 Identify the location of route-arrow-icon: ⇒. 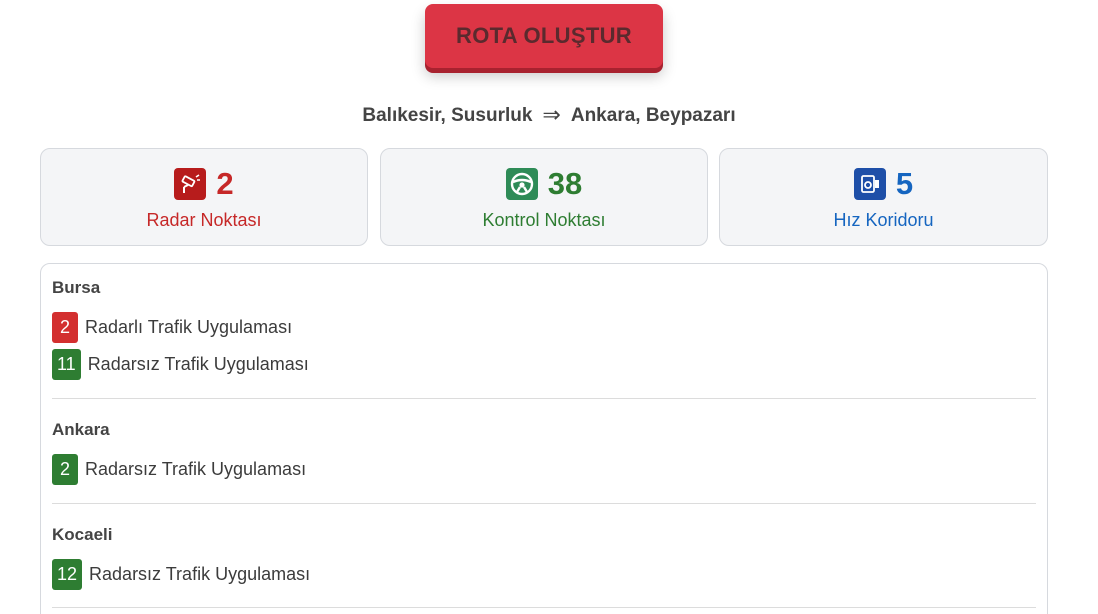
(551, 114).